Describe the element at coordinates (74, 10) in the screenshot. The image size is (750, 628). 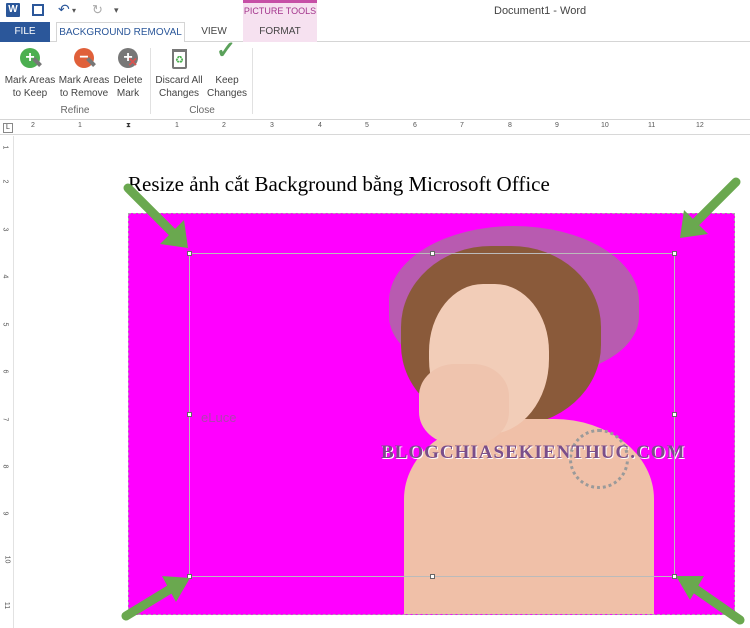
I see `undo-dropdown-icon: ▾` at that location.